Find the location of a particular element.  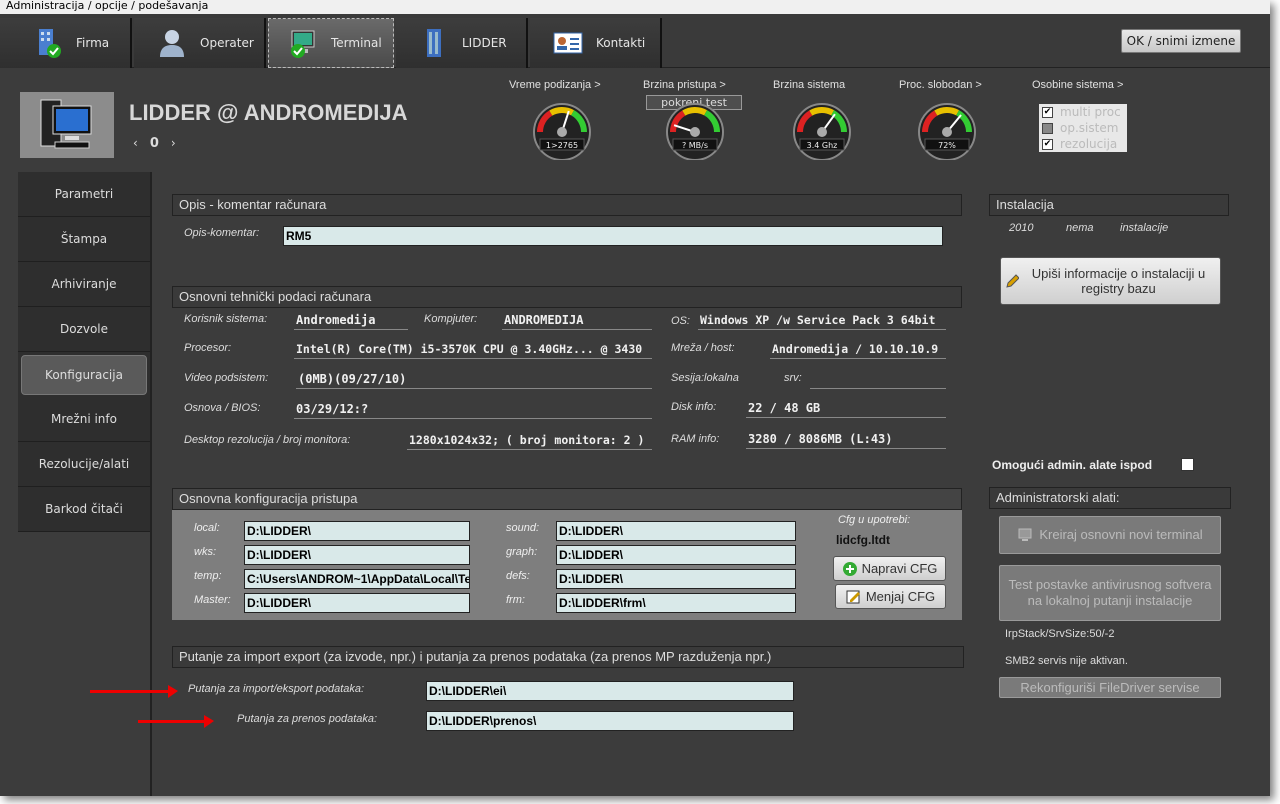

feature-resolution: ✔ rezolucija is located at coordinates (1083, 144).